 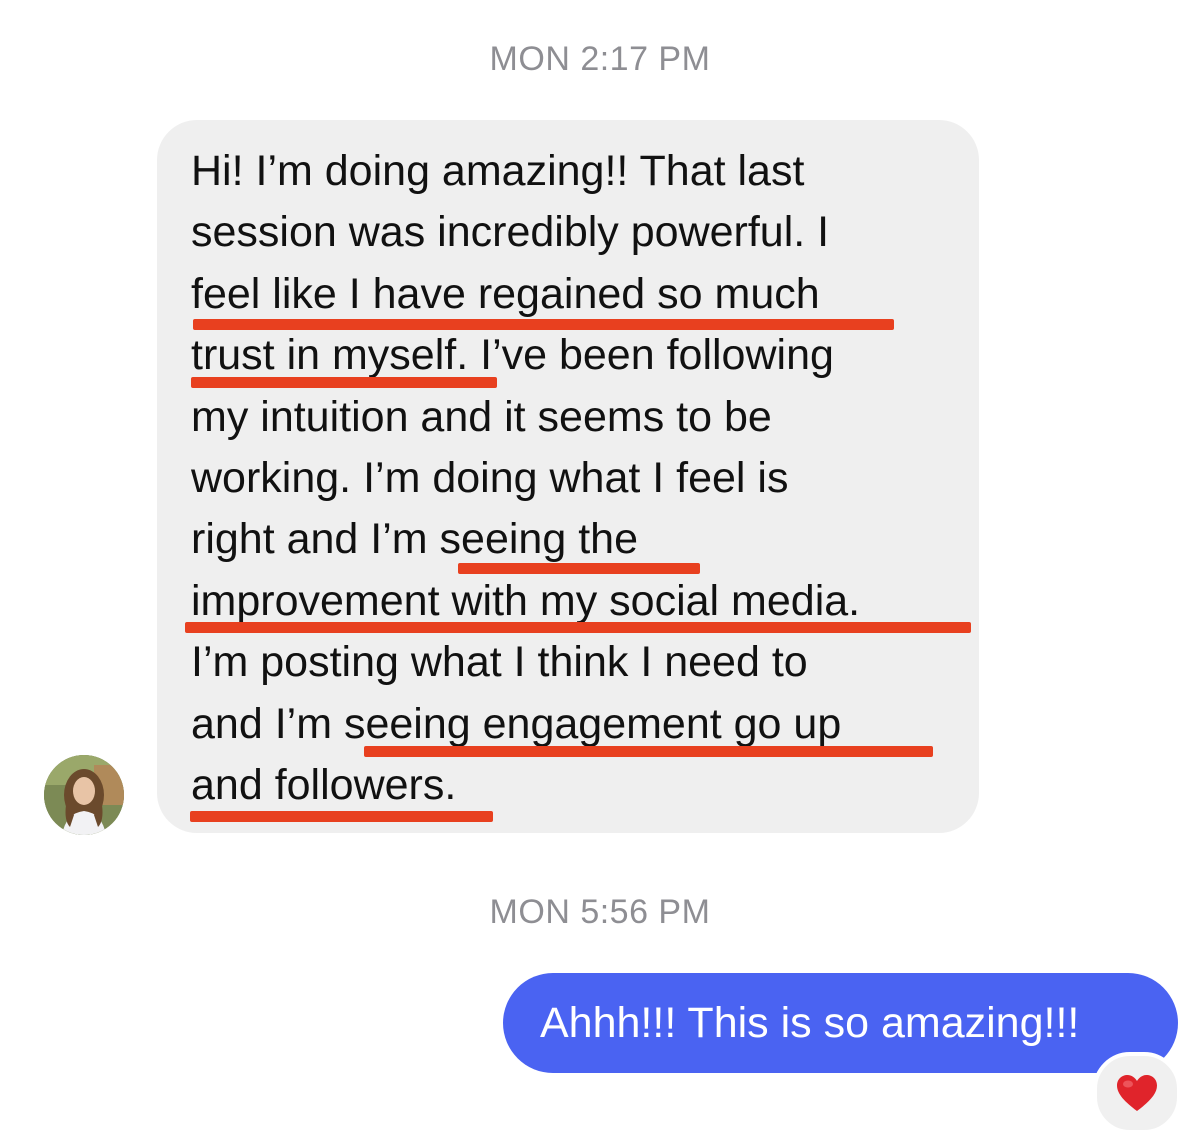 I want to click on timestamp-first: MON 2:17 PM, so click(x=600, y=59).